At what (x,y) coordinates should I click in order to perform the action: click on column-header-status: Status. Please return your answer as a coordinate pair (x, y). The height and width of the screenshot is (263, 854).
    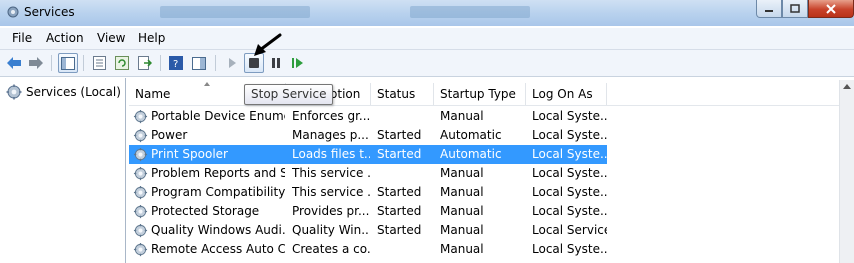
    Looking at the image, I should click on (402, 94).